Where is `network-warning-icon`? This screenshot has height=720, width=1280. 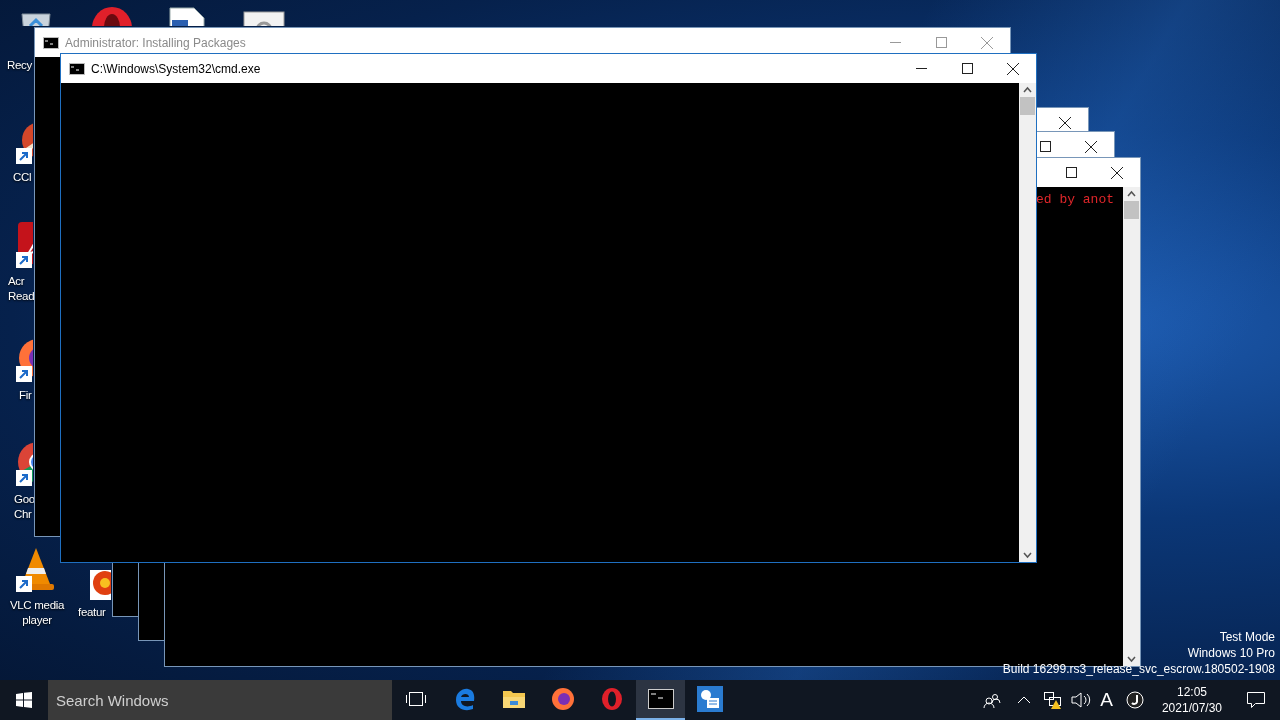 network-warning-icon is located at coordinates (1053, 700).